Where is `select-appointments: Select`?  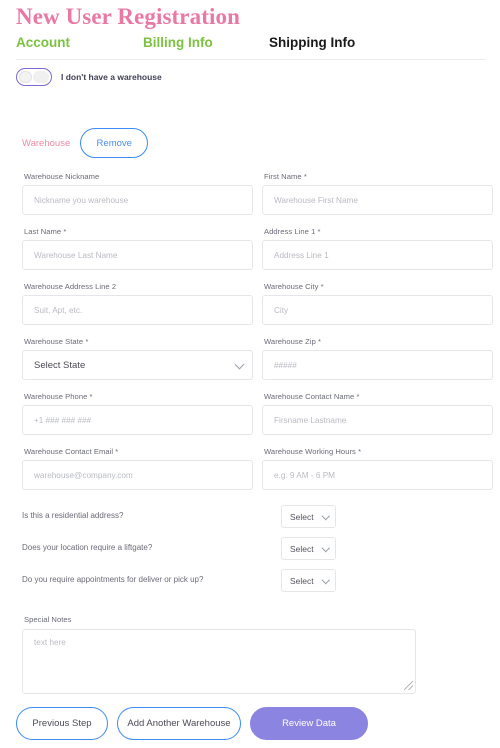 select-appointments: Select is located at coordinates (308, 580).